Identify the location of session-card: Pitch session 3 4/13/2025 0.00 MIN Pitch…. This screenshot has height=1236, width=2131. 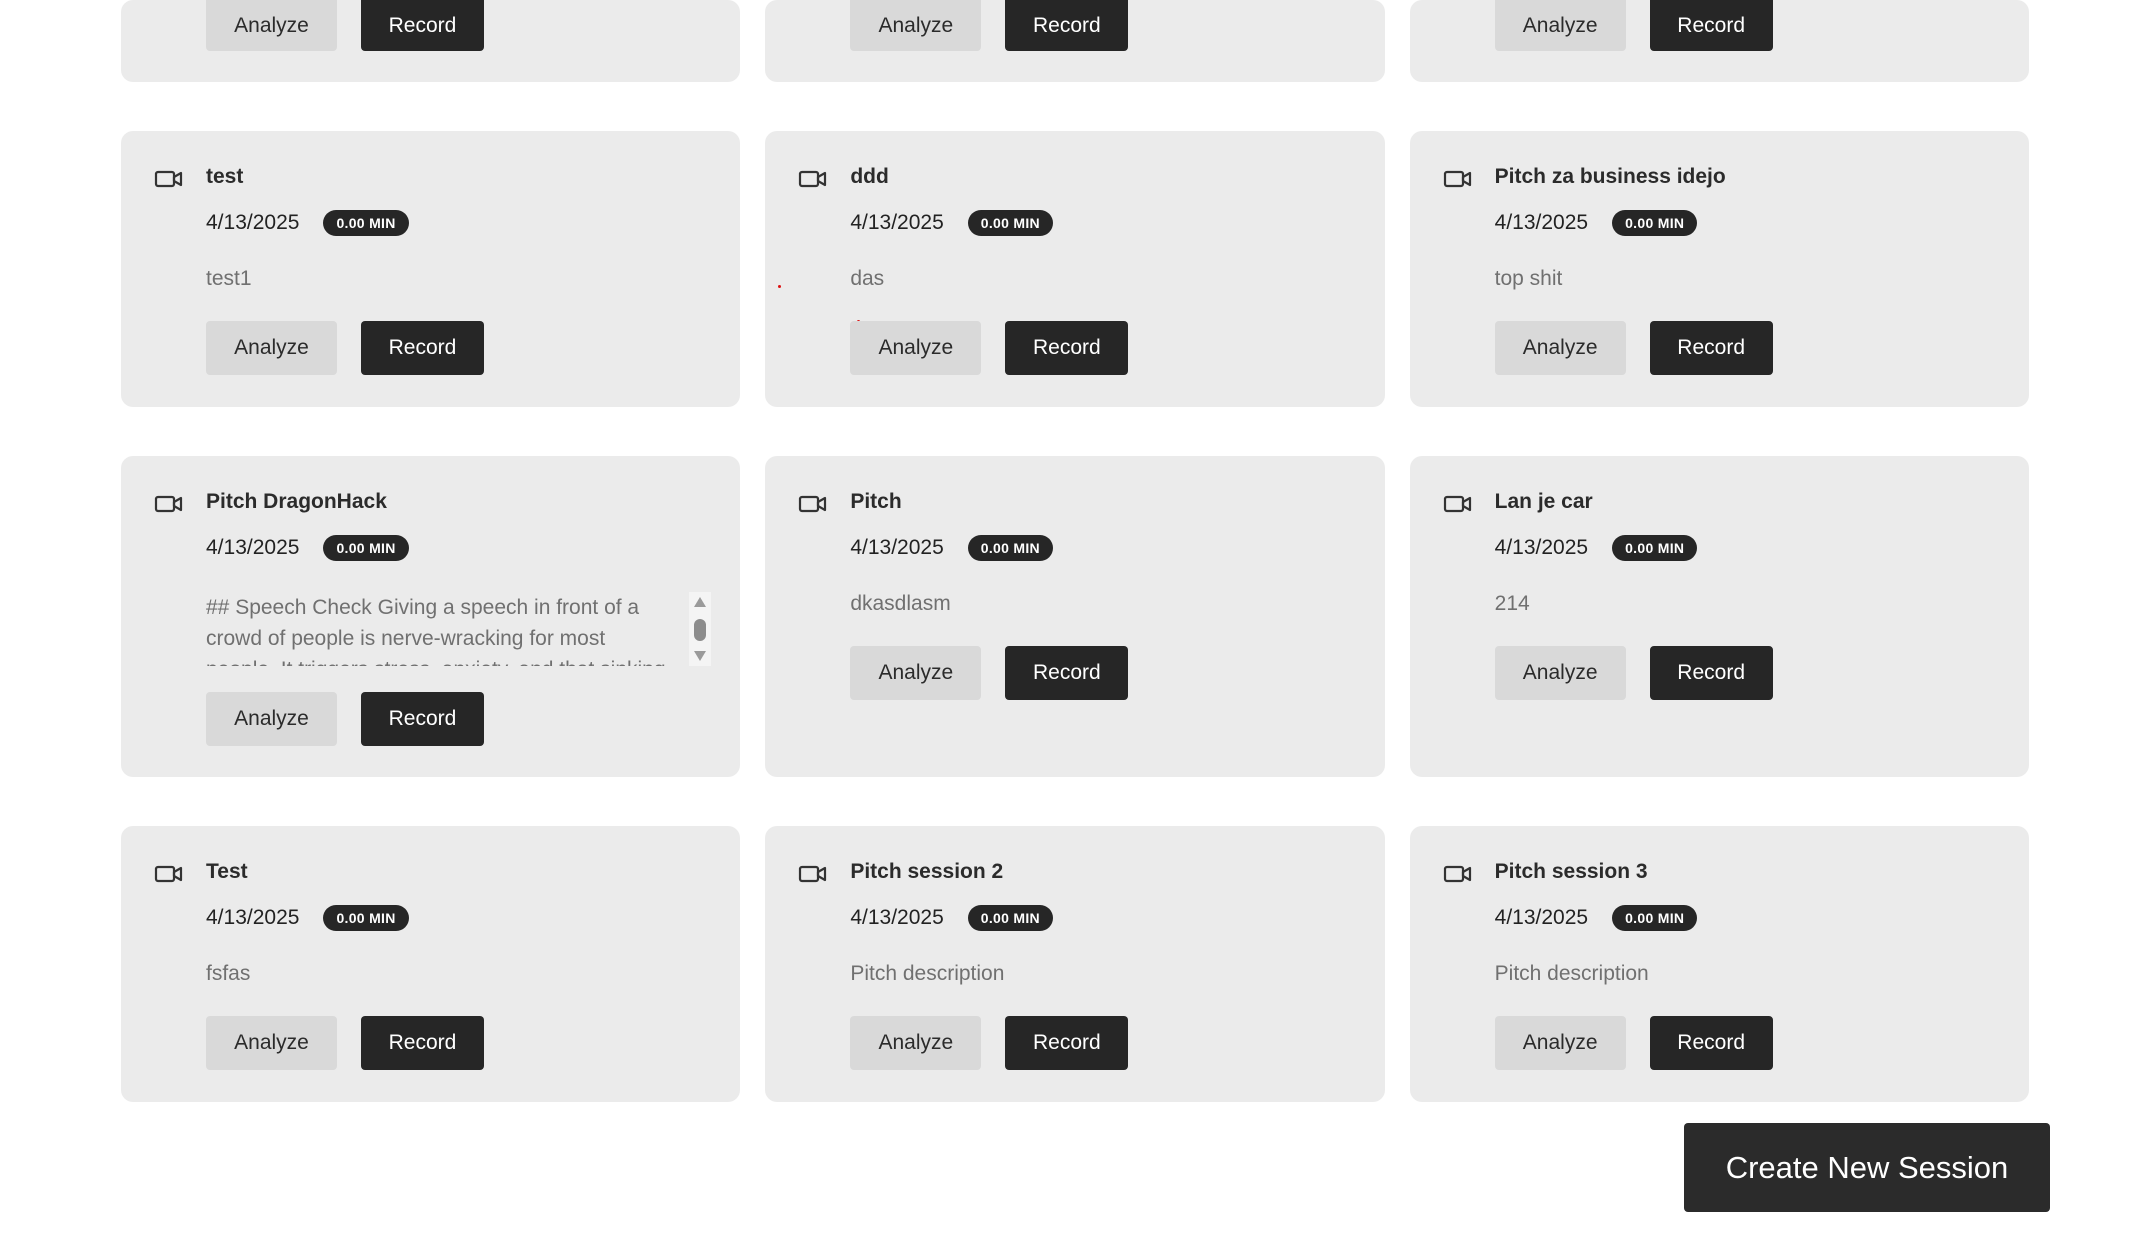
(1719, 964).